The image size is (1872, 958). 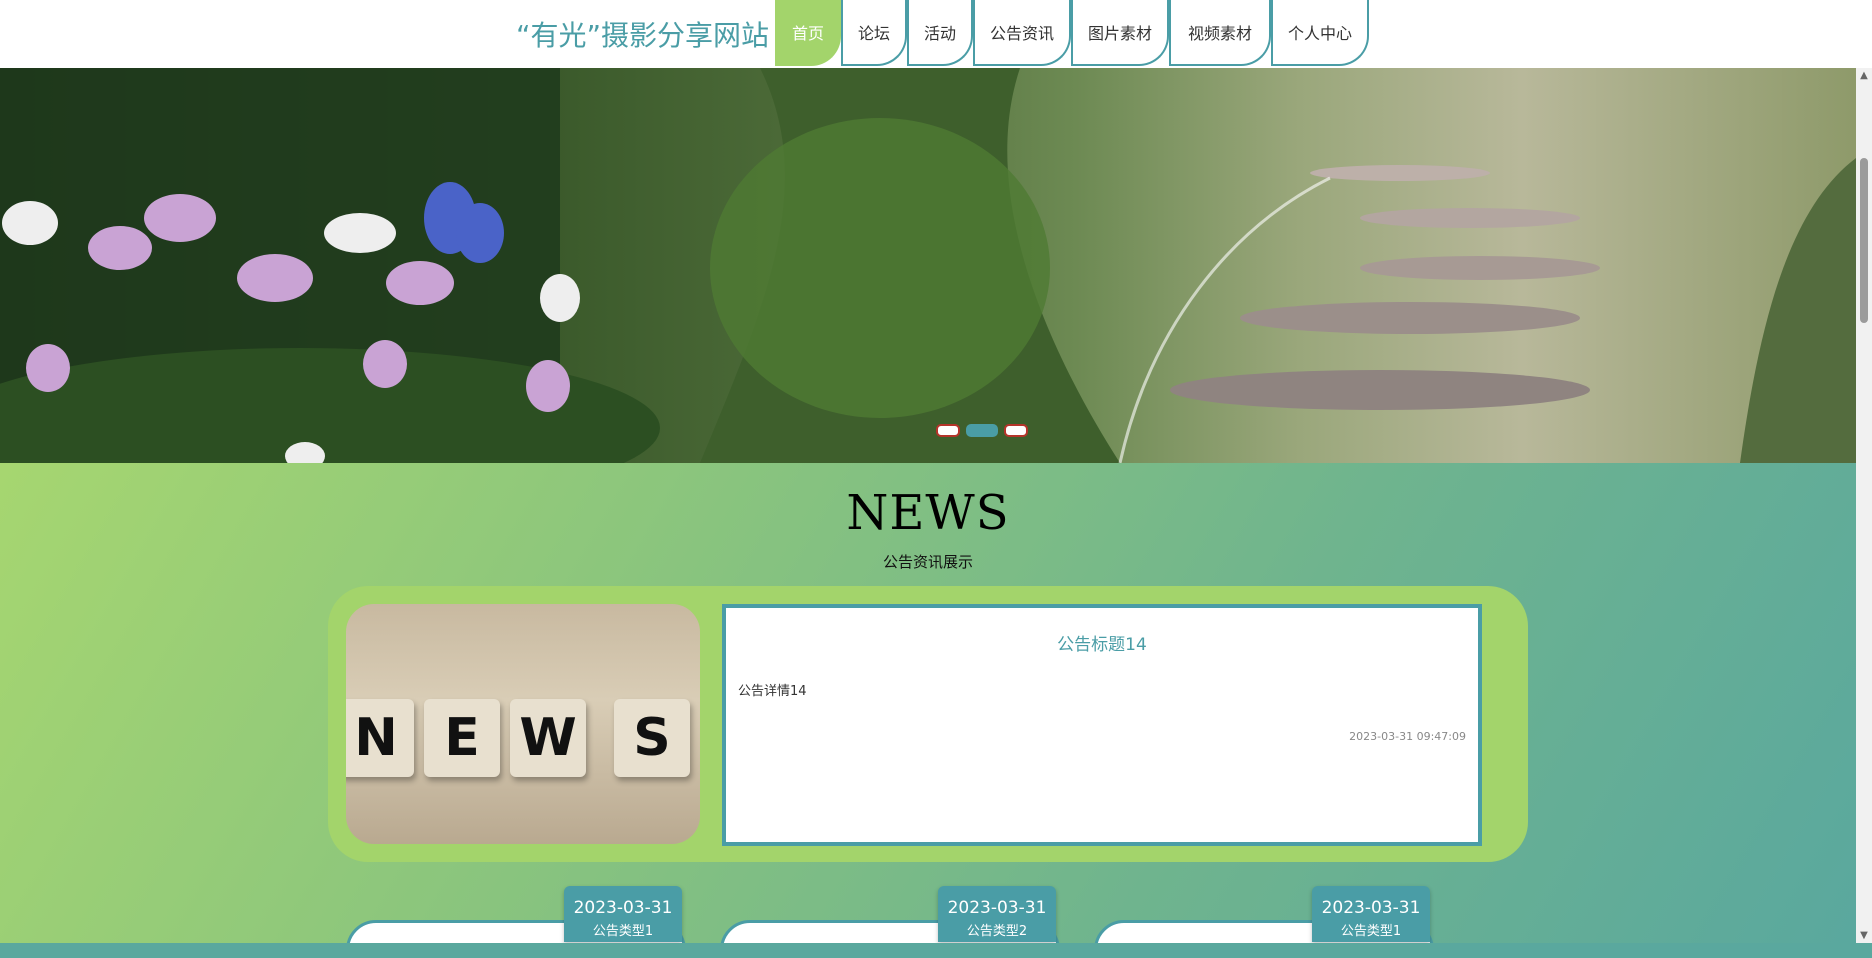 What do you see at coordinates (928, 513) in the screenshot?
I see `news-heading: NEWS` at bounding box center [928, 513].